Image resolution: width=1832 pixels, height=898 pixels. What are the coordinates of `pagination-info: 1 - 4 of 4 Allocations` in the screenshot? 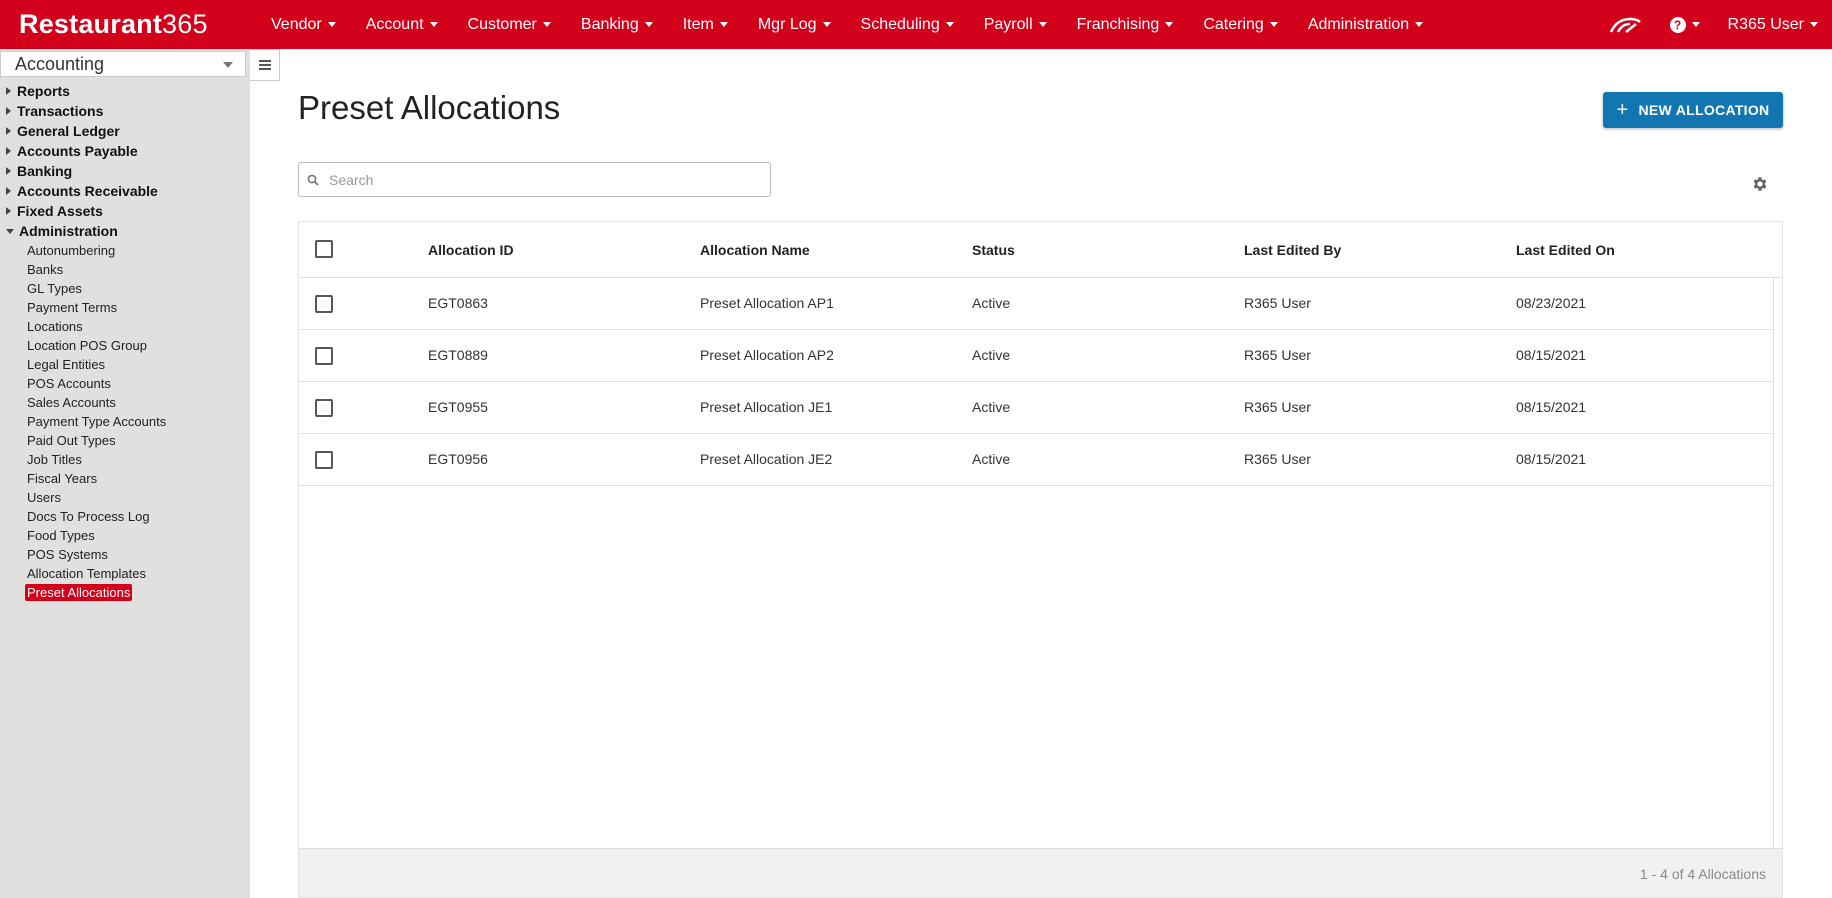 It's located at (1702, 874).